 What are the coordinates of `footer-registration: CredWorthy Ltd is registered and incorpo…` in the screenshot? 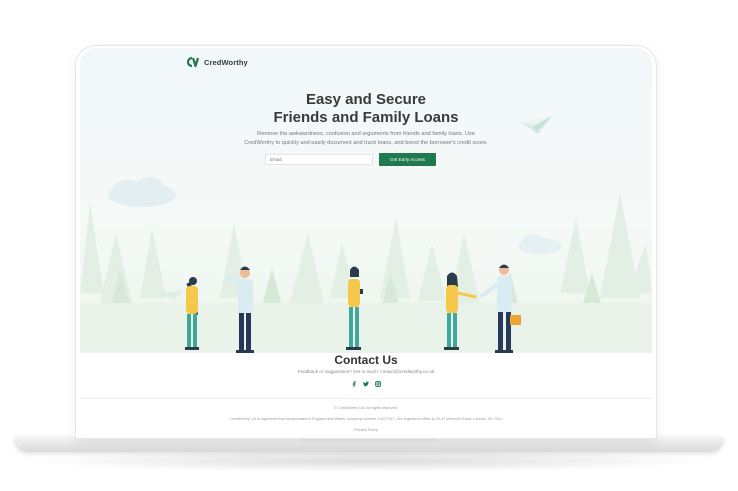 It's located at (366, 419).